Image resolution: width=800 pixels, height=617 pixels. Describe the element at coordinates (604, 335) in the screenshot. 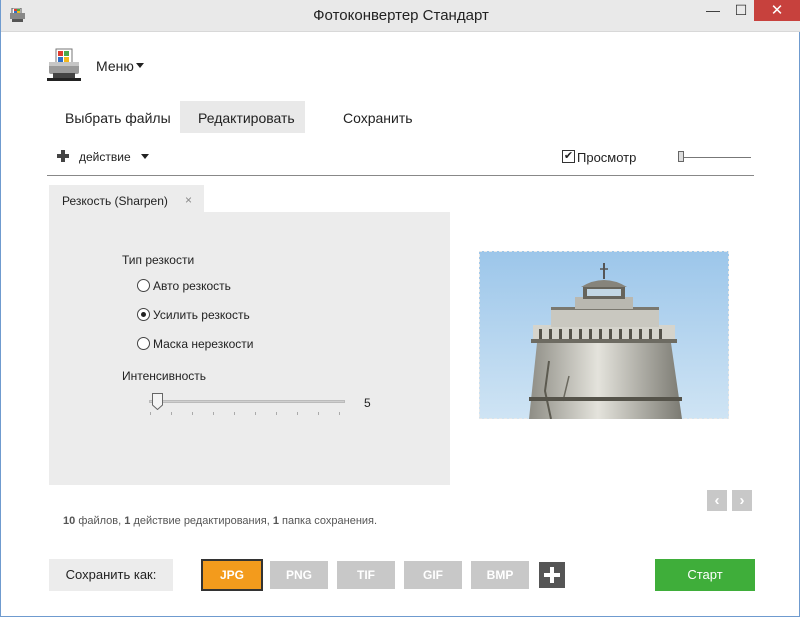

I see `image-preview` at that location.